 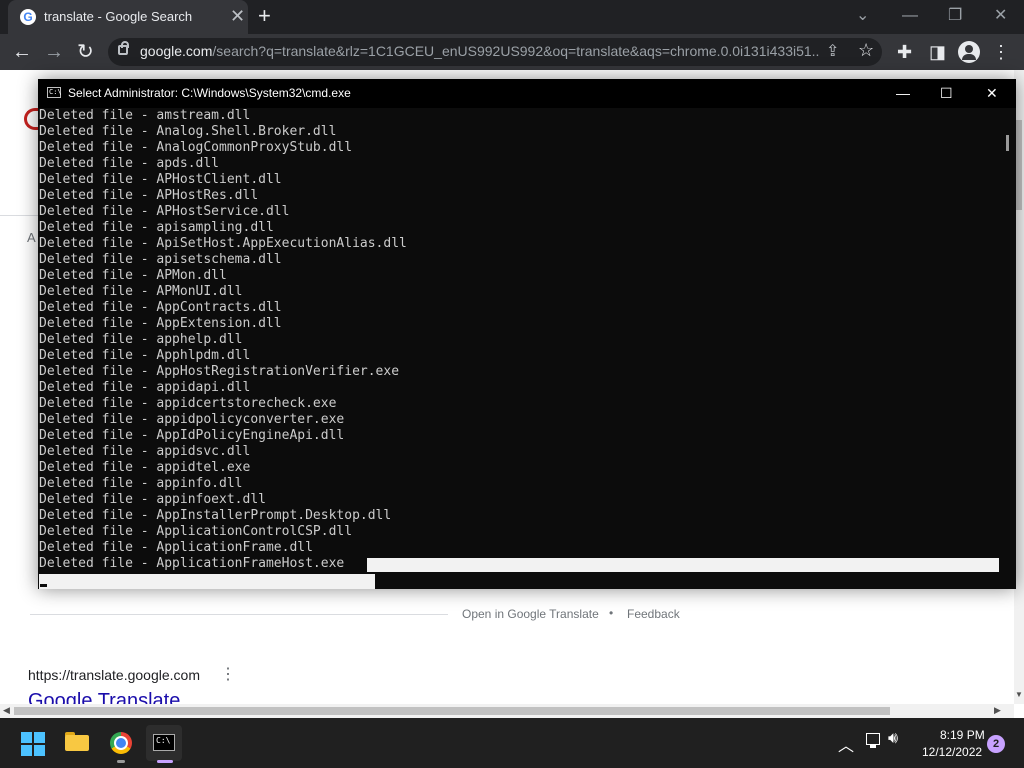 I want to click on console-line: Deleted file - appidapi.dll, so click(x=145, y=387).